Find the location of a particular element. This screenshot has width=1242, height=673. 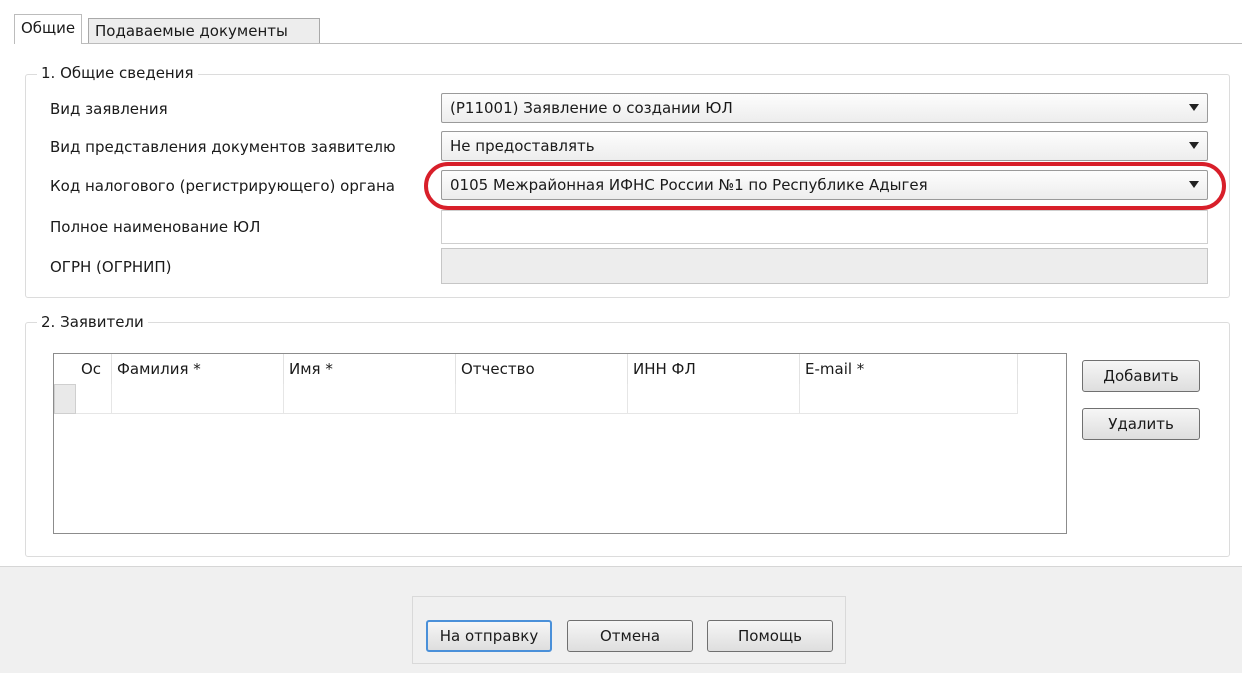

document-delivery-combo: Не предоставлять is located at coordinates (824, 146).